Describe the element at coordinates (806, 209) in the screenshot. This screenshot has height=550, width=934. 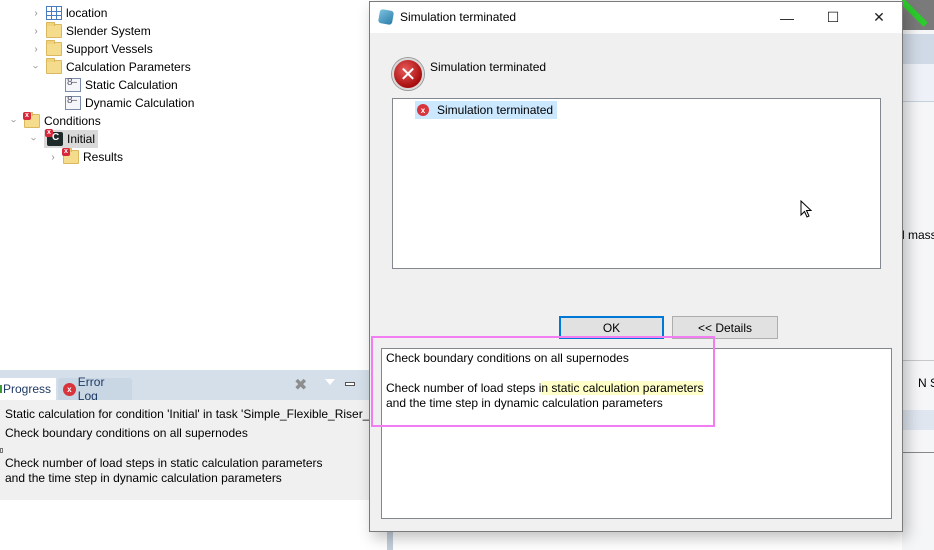
I see `mouse-cursor-icon` at that location.